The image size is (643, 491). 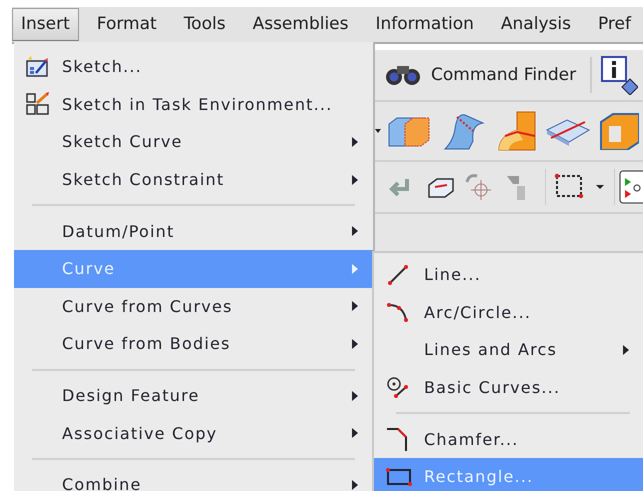 What do you see at coordinates (619, 131) in the screenshot?
I see `shell-icon` at bounding box center [619, 131].